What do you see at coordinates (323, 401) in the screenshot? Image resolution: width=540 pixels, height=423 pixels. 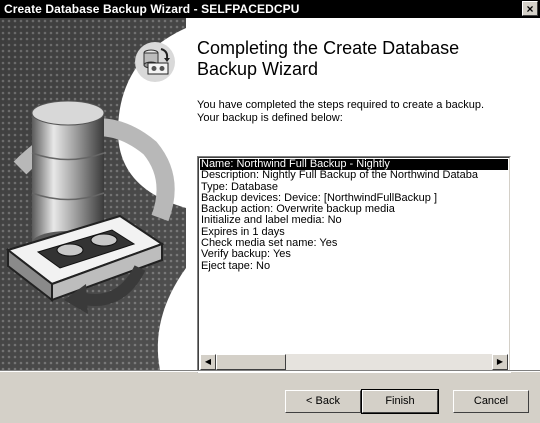 I see `back-button: < Back` at bounding box center [323, 401].